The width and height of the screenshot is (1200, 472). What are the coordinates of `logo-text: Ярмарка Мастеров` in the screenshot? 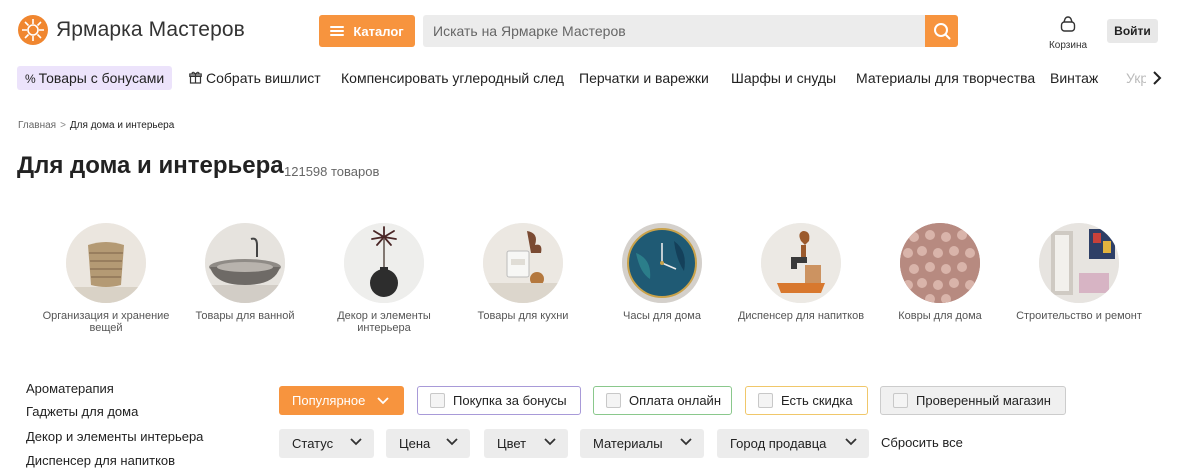 It's located at (150, 29).